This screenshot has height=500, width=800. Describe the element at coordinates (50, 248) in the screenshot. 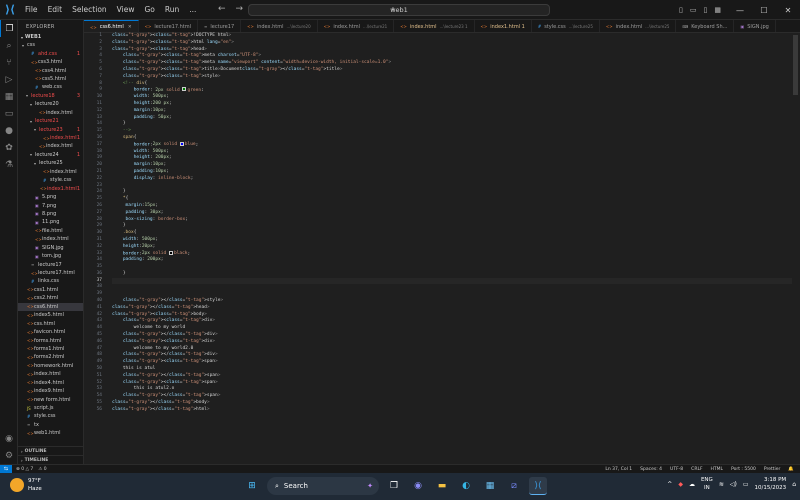

I see `file-item: ▣ SIGN.jpg` at that location.